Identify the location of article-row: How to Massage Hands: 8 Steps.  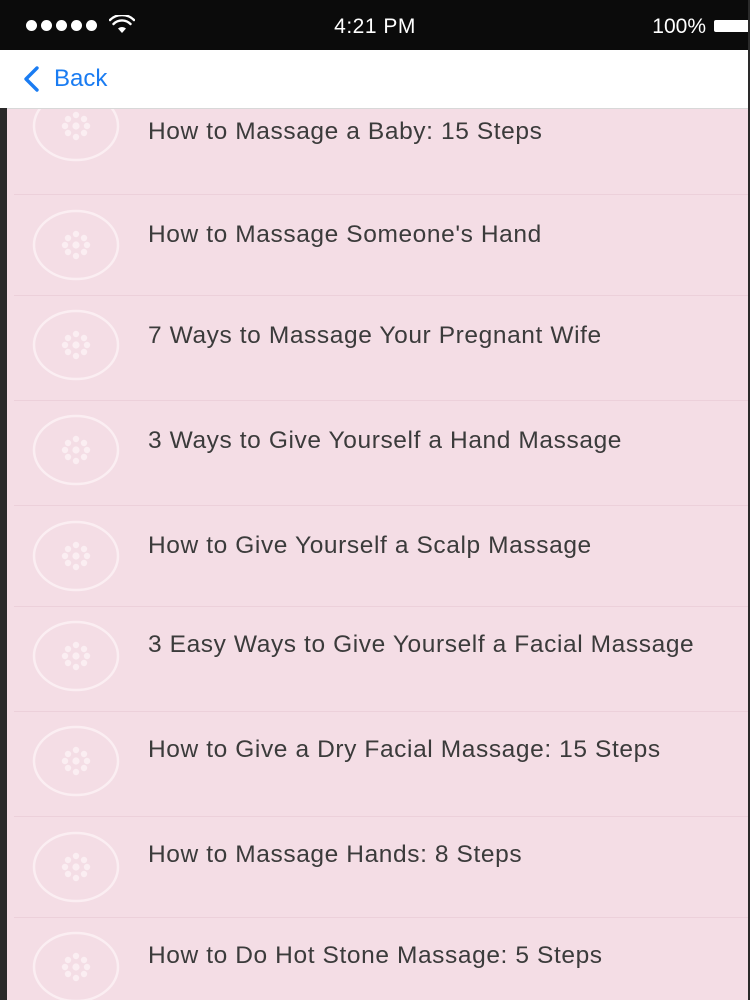
(382, 866).